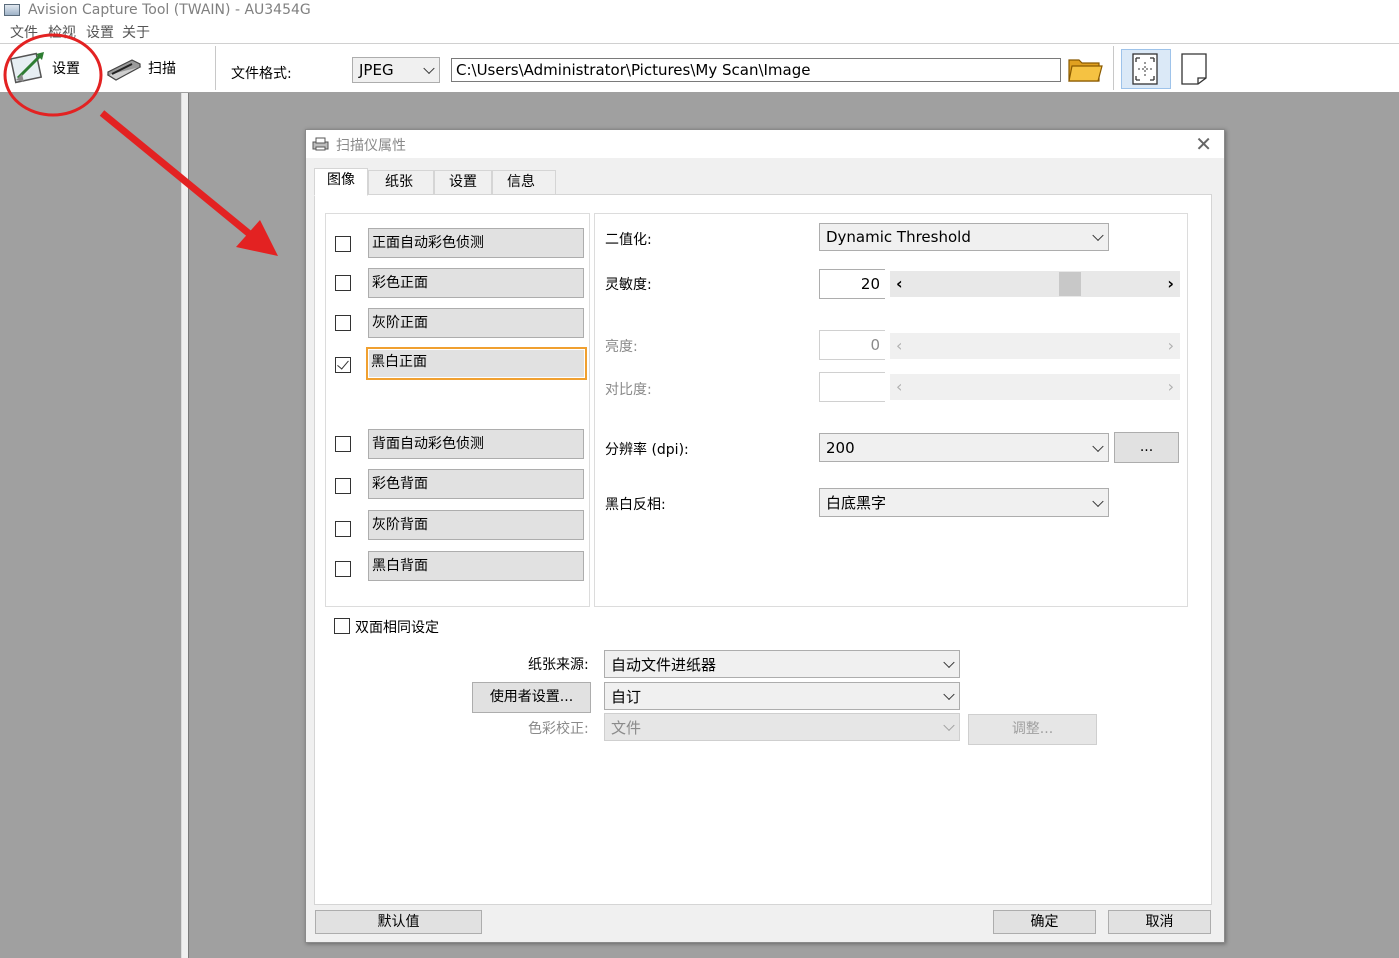  What do you see at coordinates (124, 70) in the screenshot?
I see `scanner-icon` at bounding box center [124, 70].